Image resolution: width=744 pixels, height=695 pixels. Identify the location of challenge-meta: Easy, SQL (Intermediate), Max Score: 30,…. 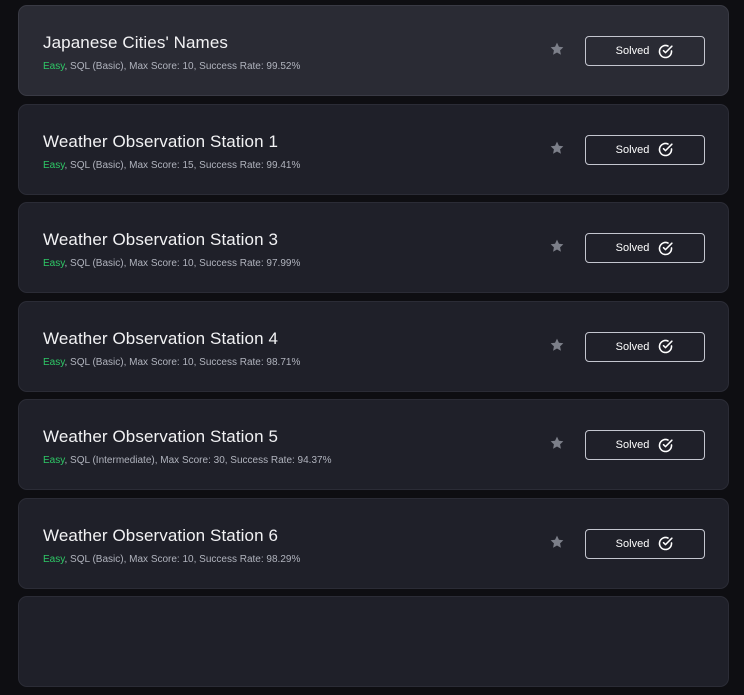
(187, 460).